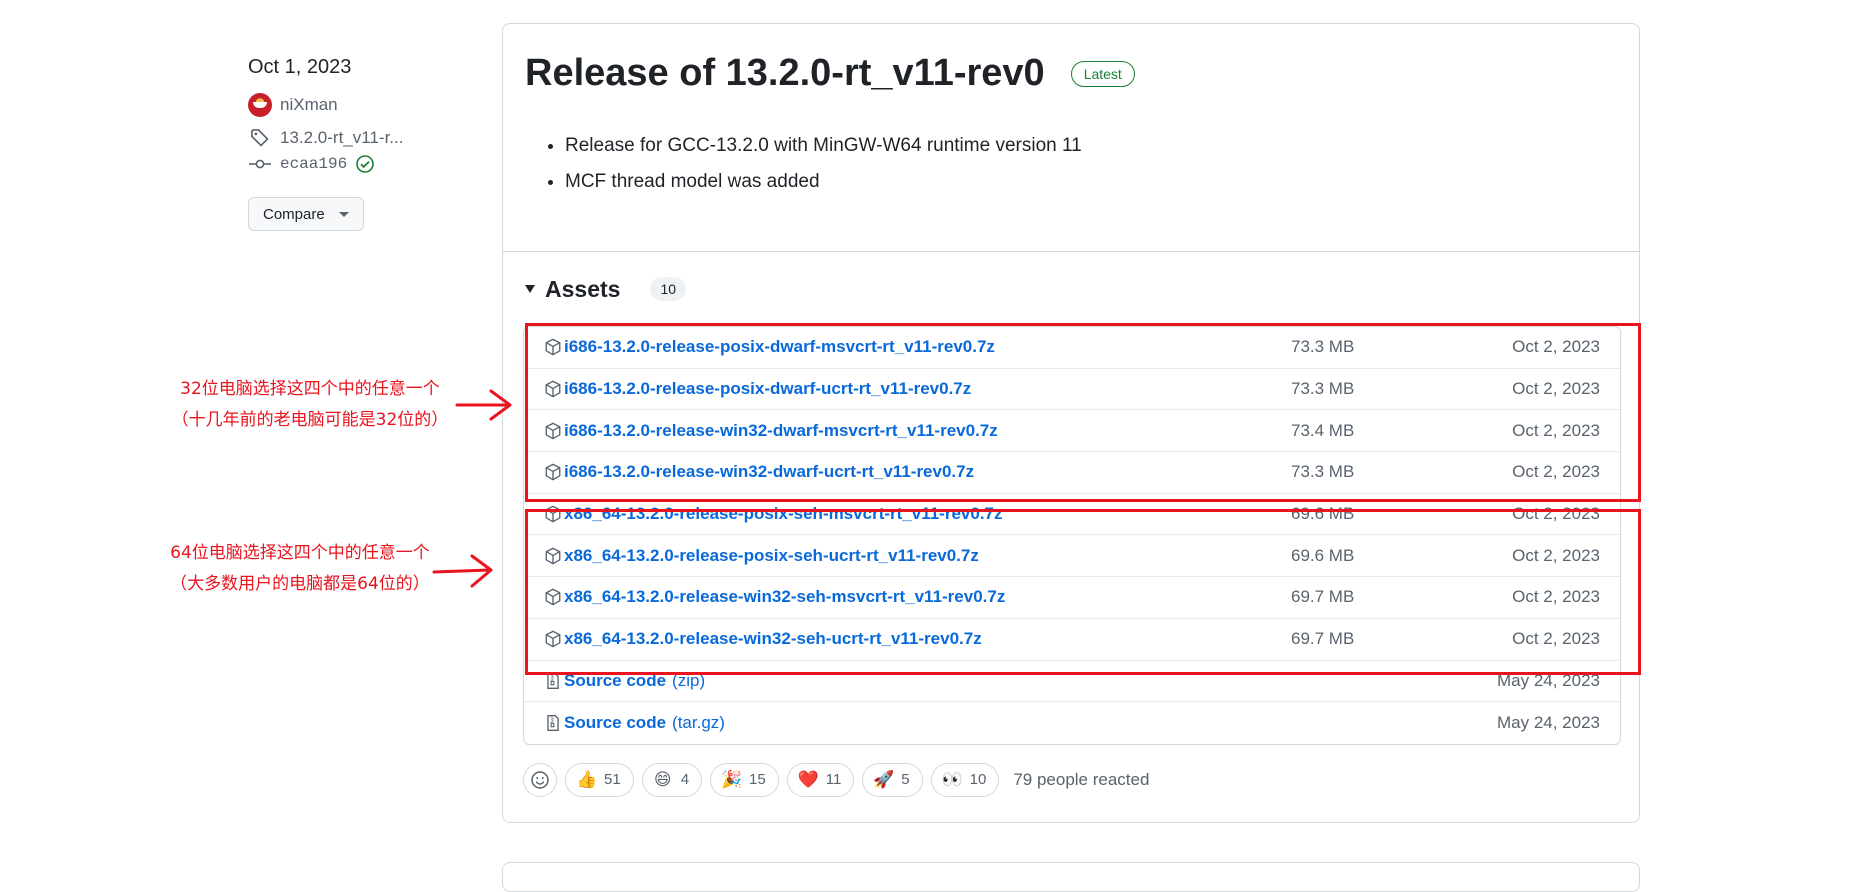 The height and width of the screenshot is (892, 1861). What do you see at coordinates (1072, 682) in the screenshot?
I see `source-row: Source code (zip) May 24, 2023` at bounding box center [1072, 682].